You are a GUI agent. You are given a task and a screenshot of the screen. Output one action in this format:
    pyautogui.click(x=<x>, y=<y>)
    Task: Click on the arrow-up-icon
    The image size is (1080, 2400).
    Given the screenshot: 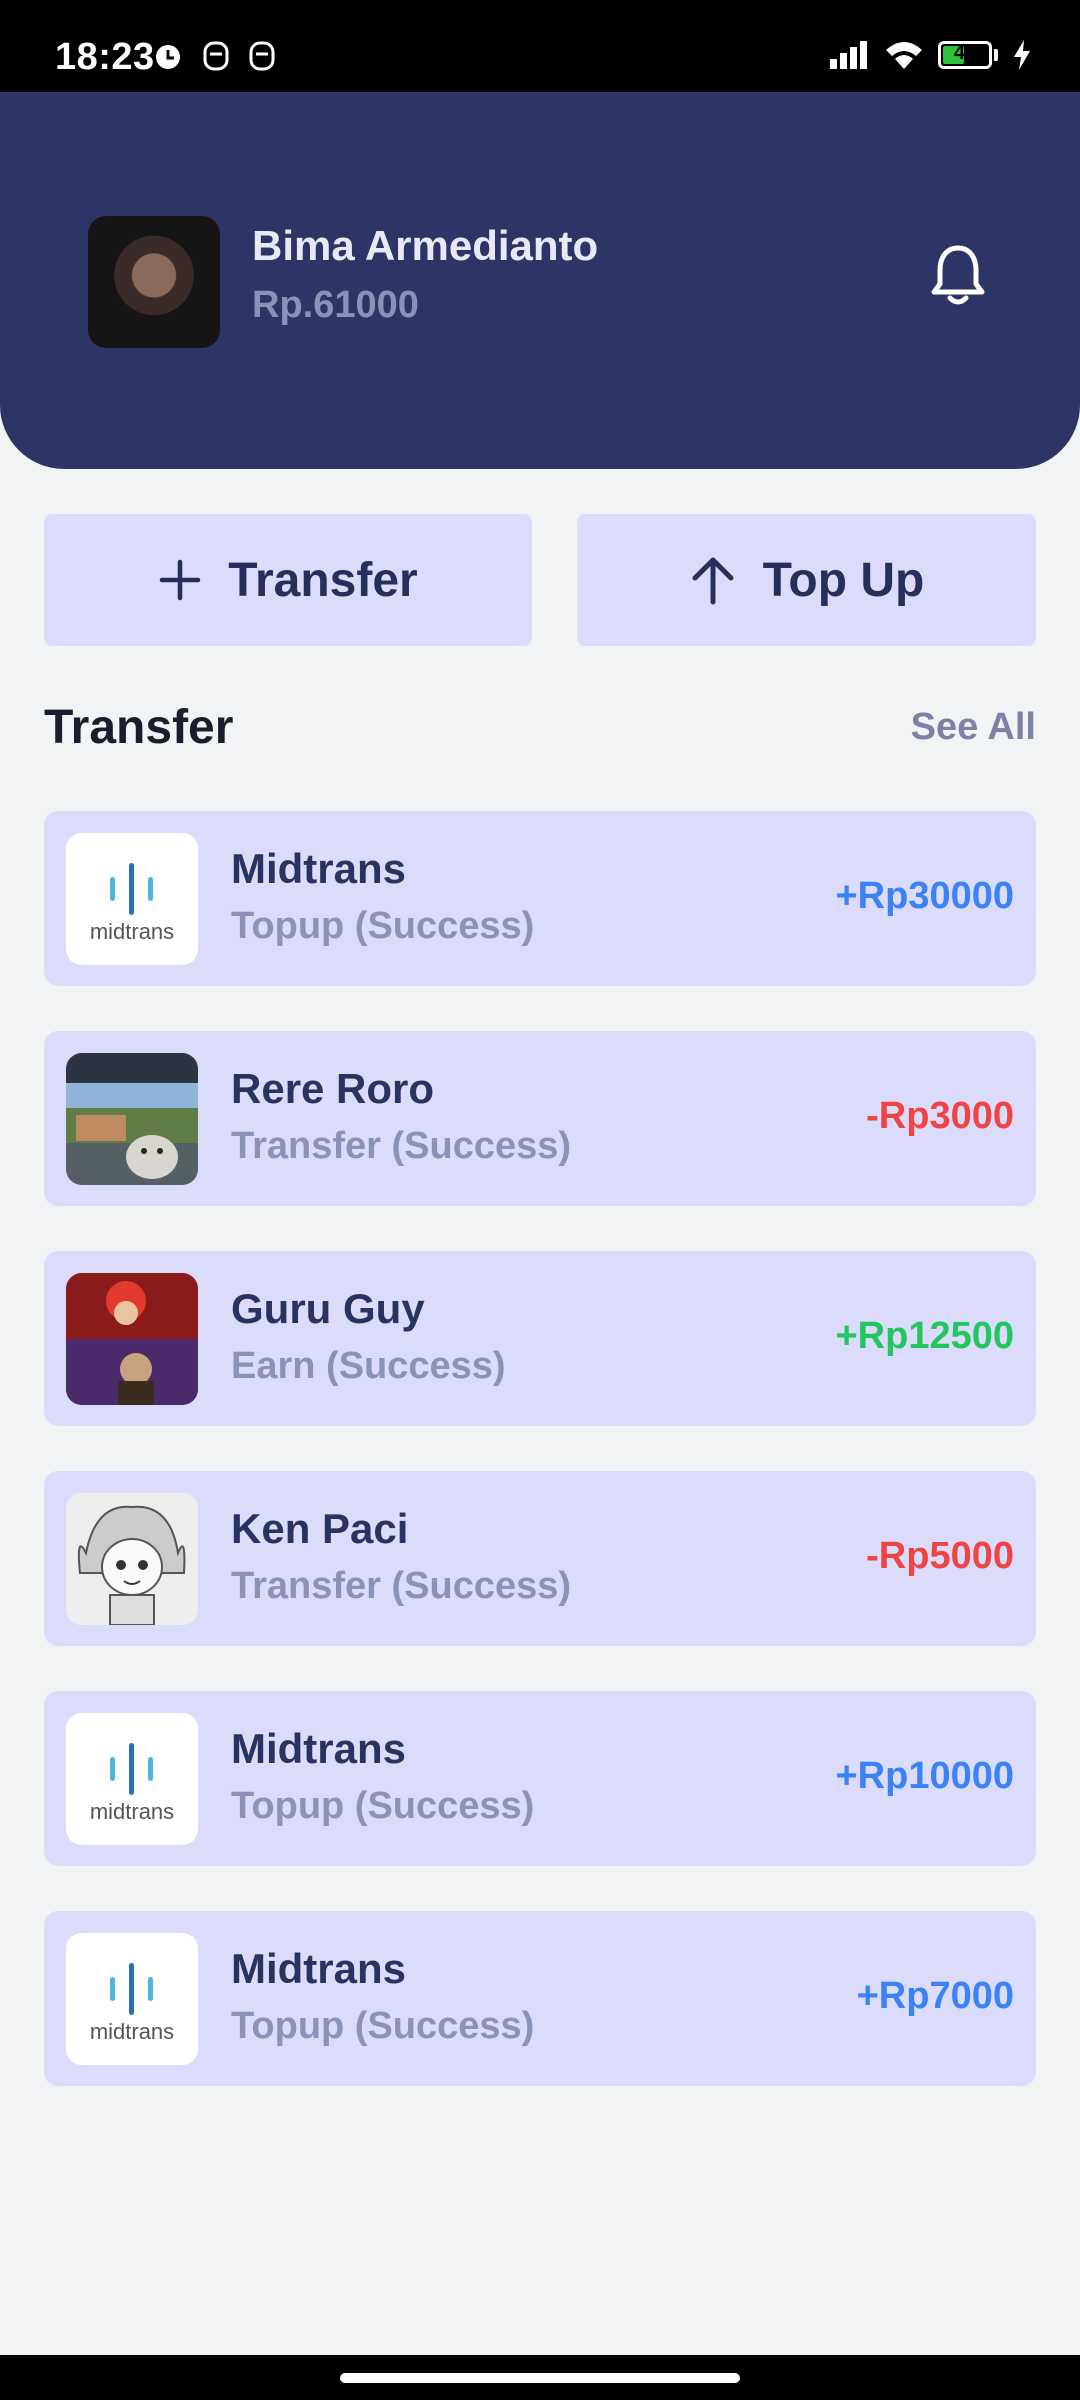 What is the action you would take?
    pyautogui.click(x=713, y=581)
    